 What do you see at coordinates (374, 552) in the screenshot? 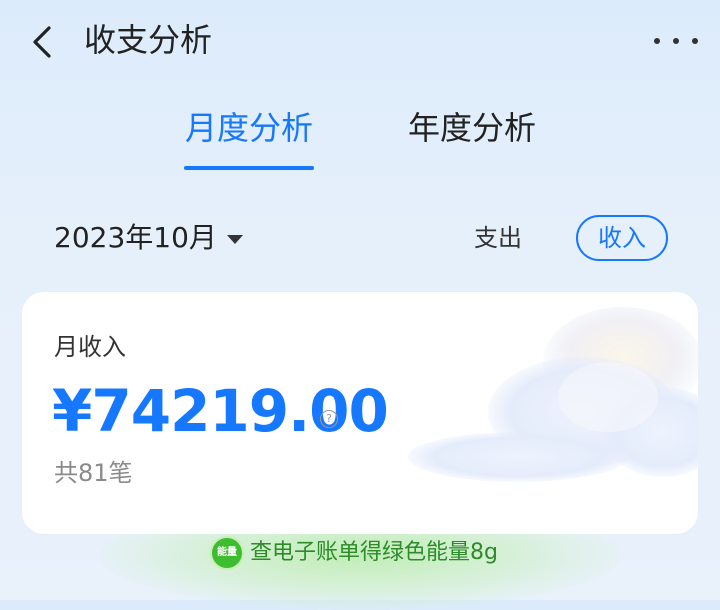
I see `energy-banner-text: 查电子账单得绿色能量8g` at bounding box center [374, 552].